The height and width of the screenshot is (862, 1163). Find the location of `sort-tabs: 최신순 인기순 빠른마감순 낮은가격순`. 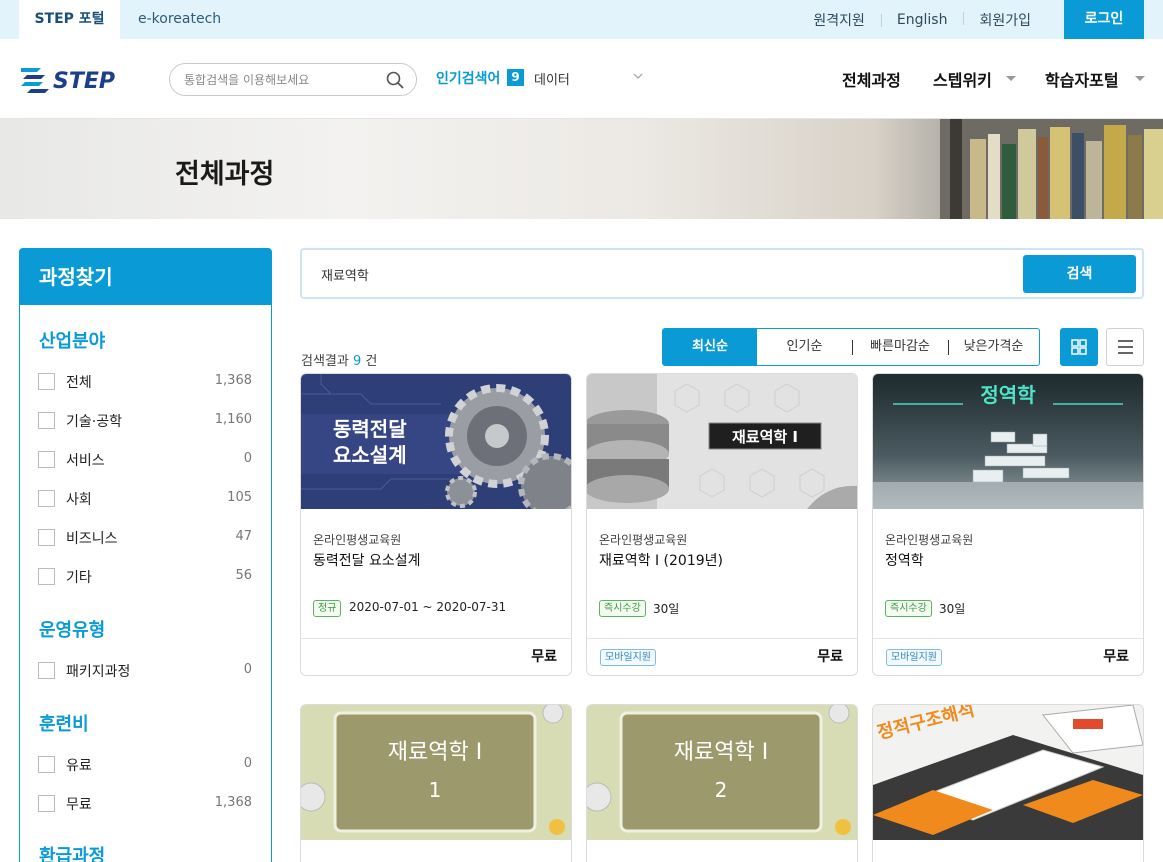

sort-tabs: 최신순 인기순 빠른마감순 낮은가격순 is located at coordinates (851, 347).